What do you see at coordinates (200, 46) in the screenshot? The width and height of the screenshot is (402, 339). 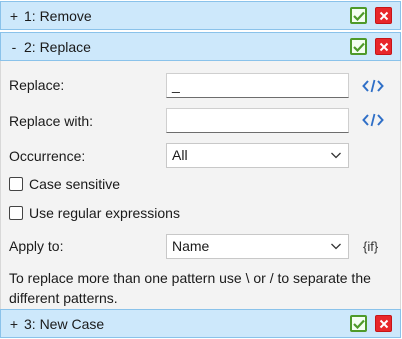 I see `section-header-replace: - 2: Replace` at bounding box center [200, 46].